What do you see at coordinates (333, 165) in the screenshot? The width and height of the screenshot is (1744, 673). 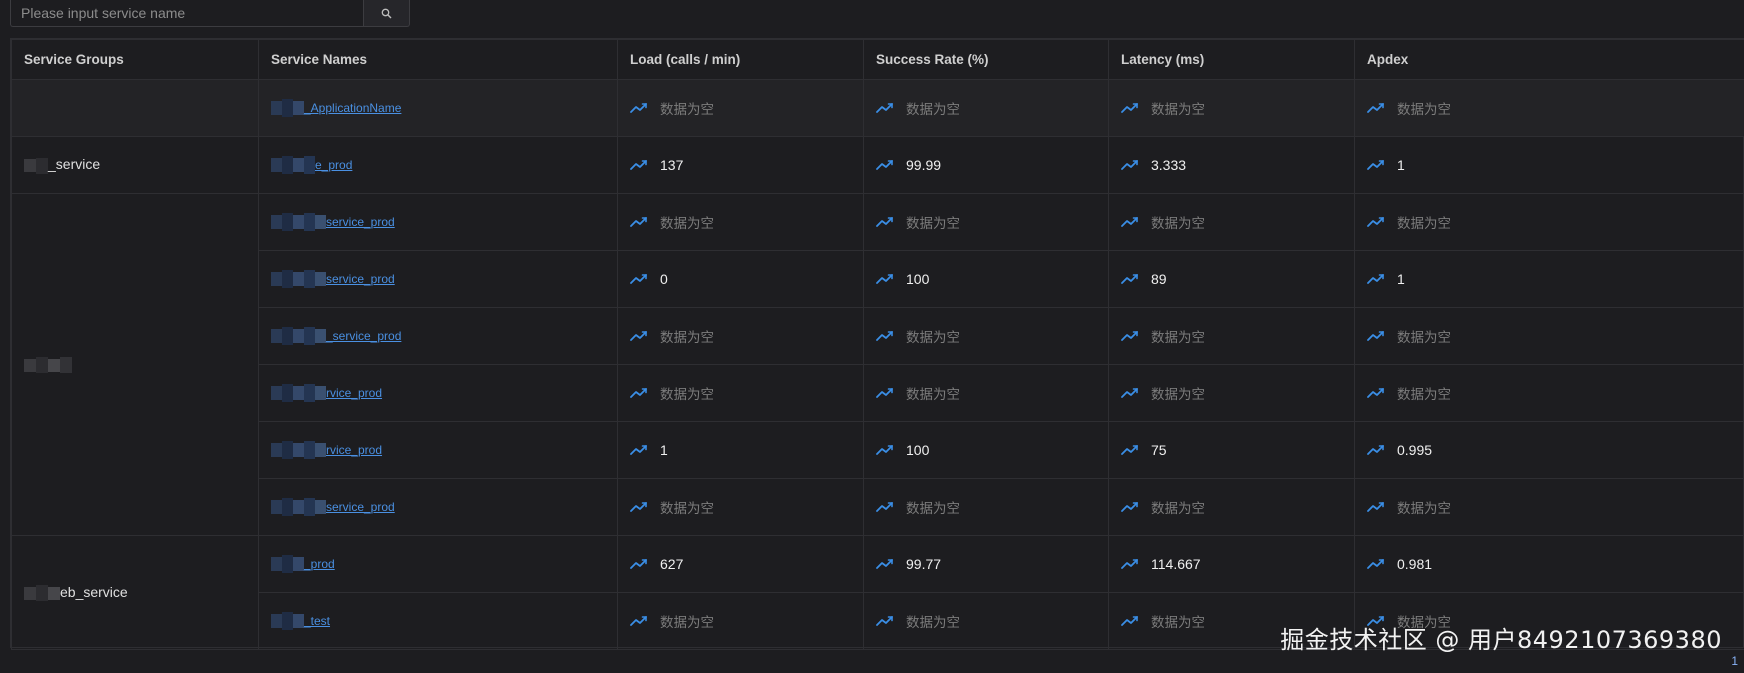 I see `service-name-link: e_prod` at bounding box center [333, 165].